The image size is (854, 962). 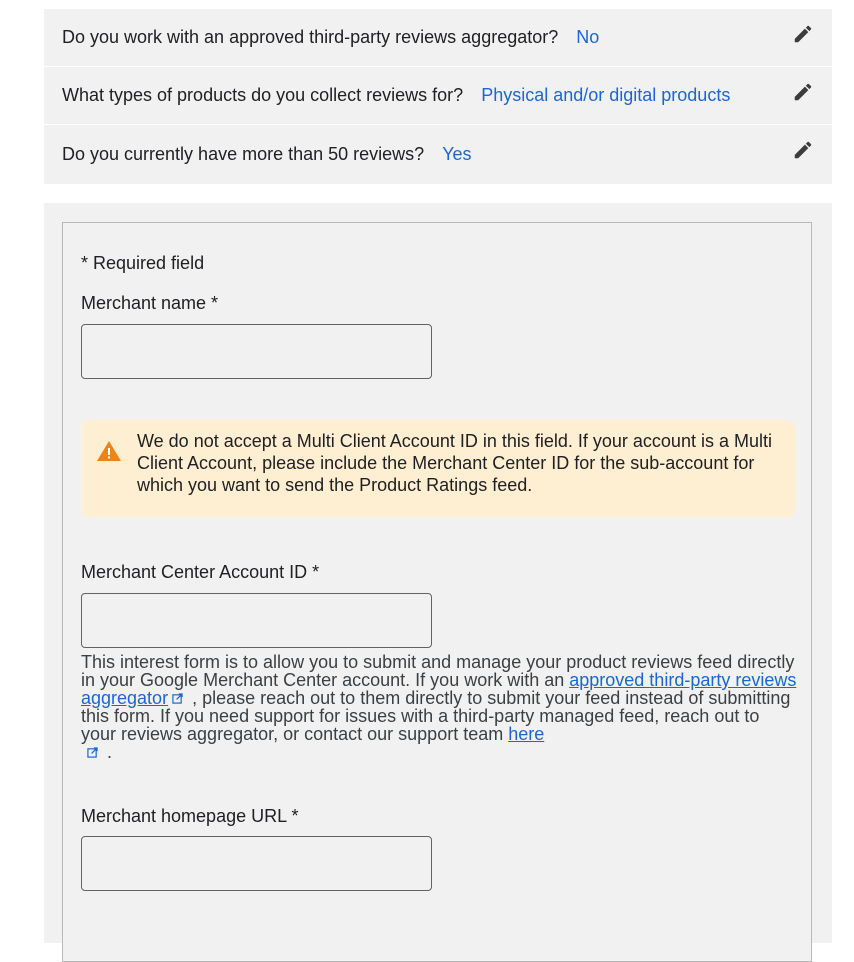 I want to click on support-team-link: here, so click(x=526, y=734).